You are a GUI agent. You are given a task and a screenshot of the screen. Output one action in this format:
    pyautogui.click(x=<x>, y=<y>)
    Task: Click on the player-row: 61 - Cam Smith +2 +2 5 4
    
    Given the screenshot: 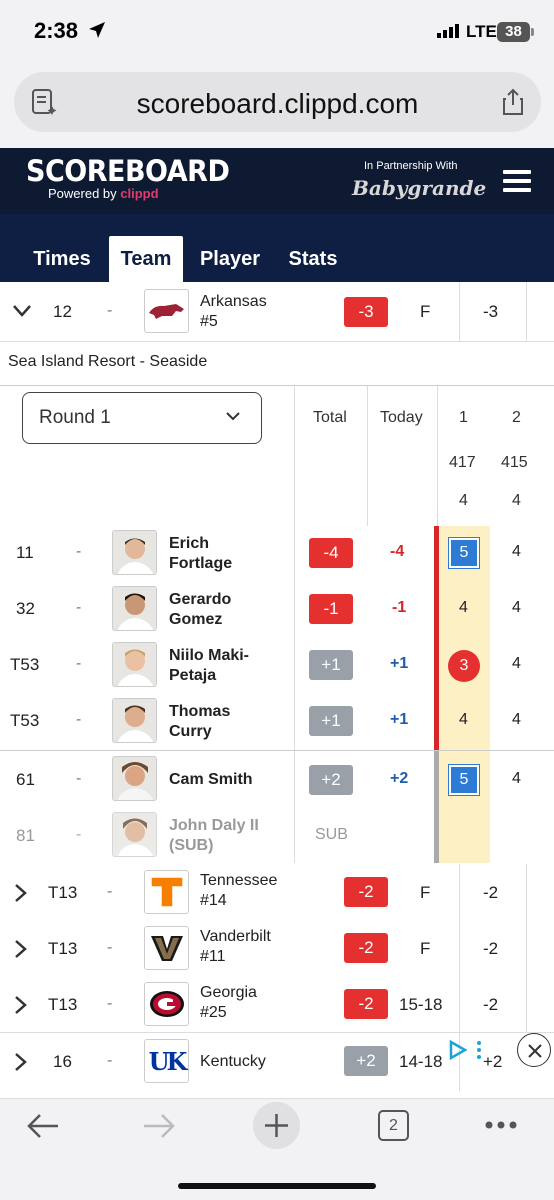 What is the action you would take?
    pyautogui.click(x=277, y=779)
    